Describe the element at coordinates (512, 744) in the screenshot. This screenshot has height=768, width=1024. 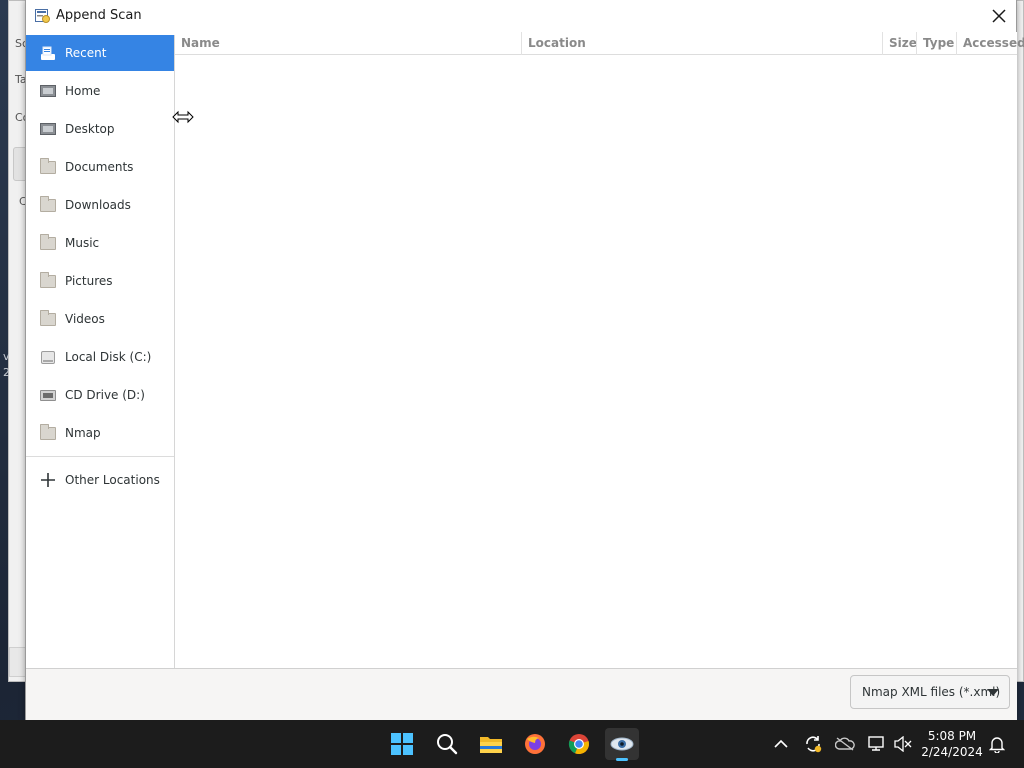
I see `taskbar: 5:08 PM 2/24/2024` at that location.